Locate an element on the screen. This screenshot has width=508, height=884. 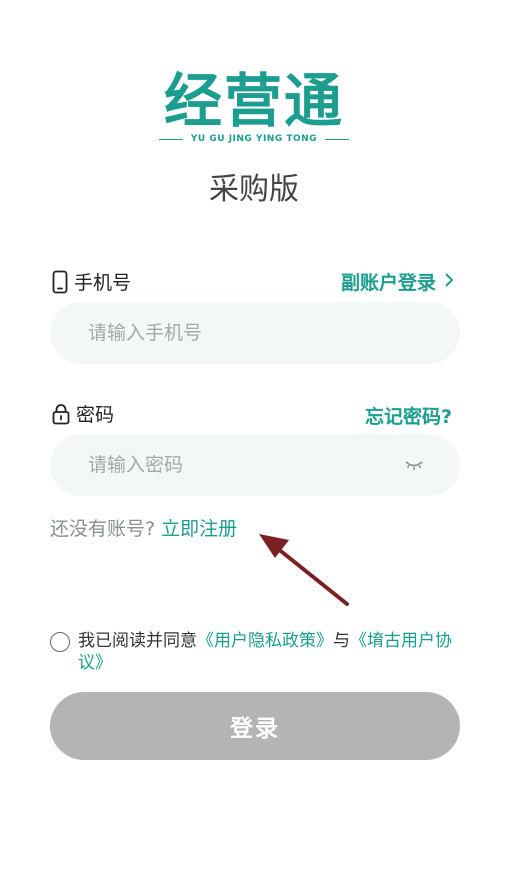
password-input is located at coordinates (245, 465).